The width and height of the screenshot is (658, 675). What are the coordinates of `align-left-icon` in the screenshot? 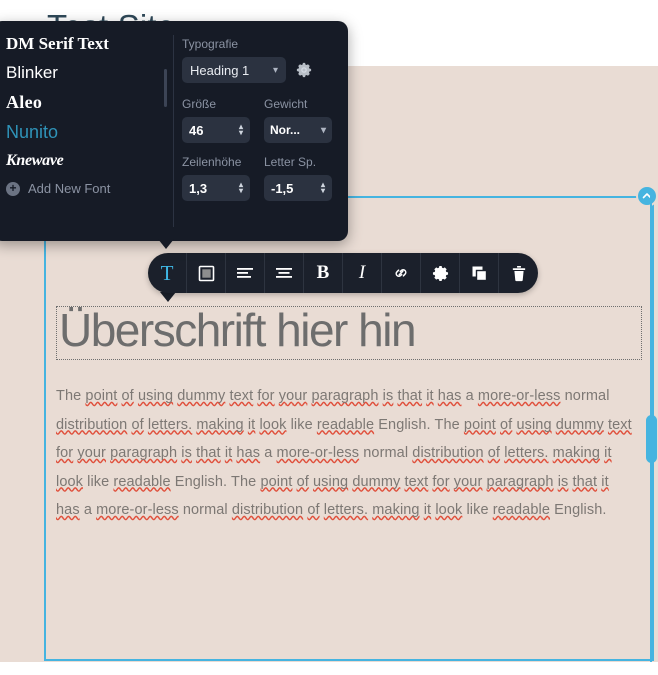 It's located at (245, 273).